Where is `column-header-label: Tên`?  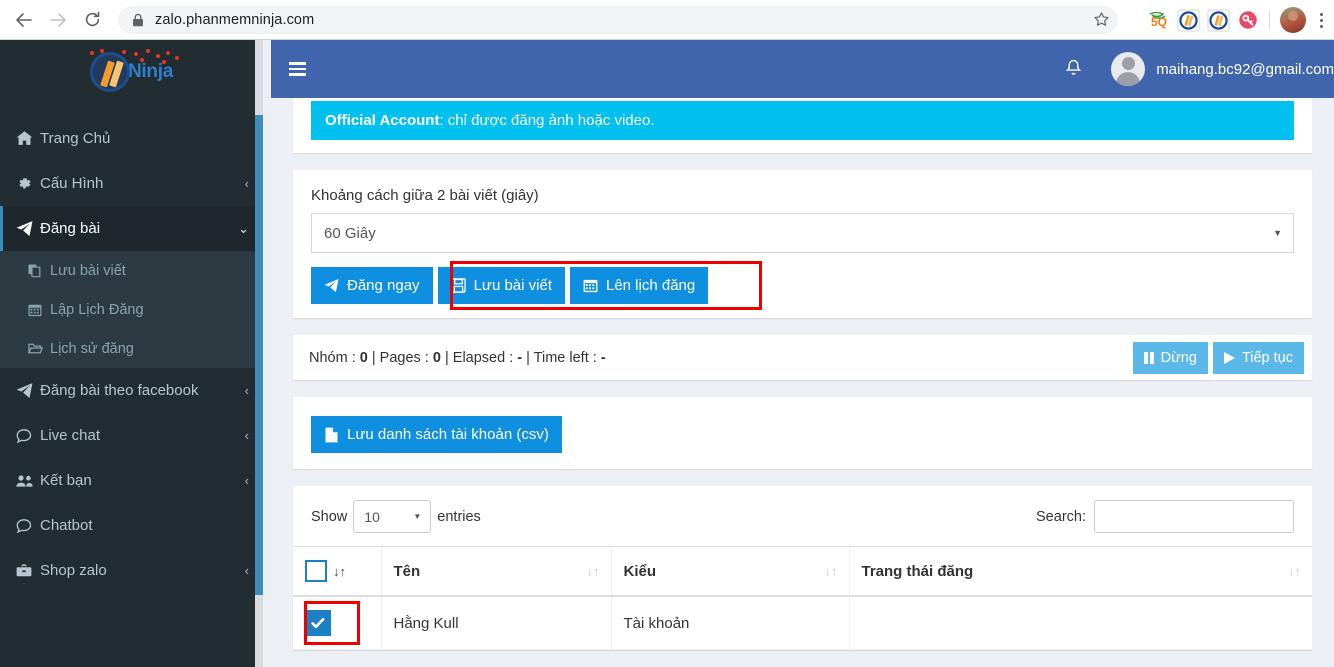 column-header-label: Tên is located at coordinates (407, 571).